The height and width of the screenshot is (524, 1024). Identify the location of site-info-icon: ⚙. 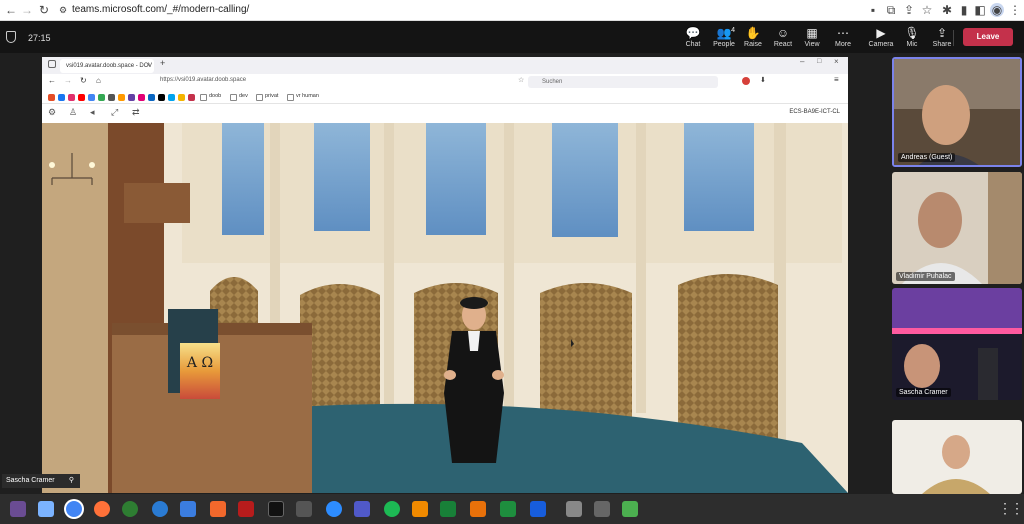
(63, 10).